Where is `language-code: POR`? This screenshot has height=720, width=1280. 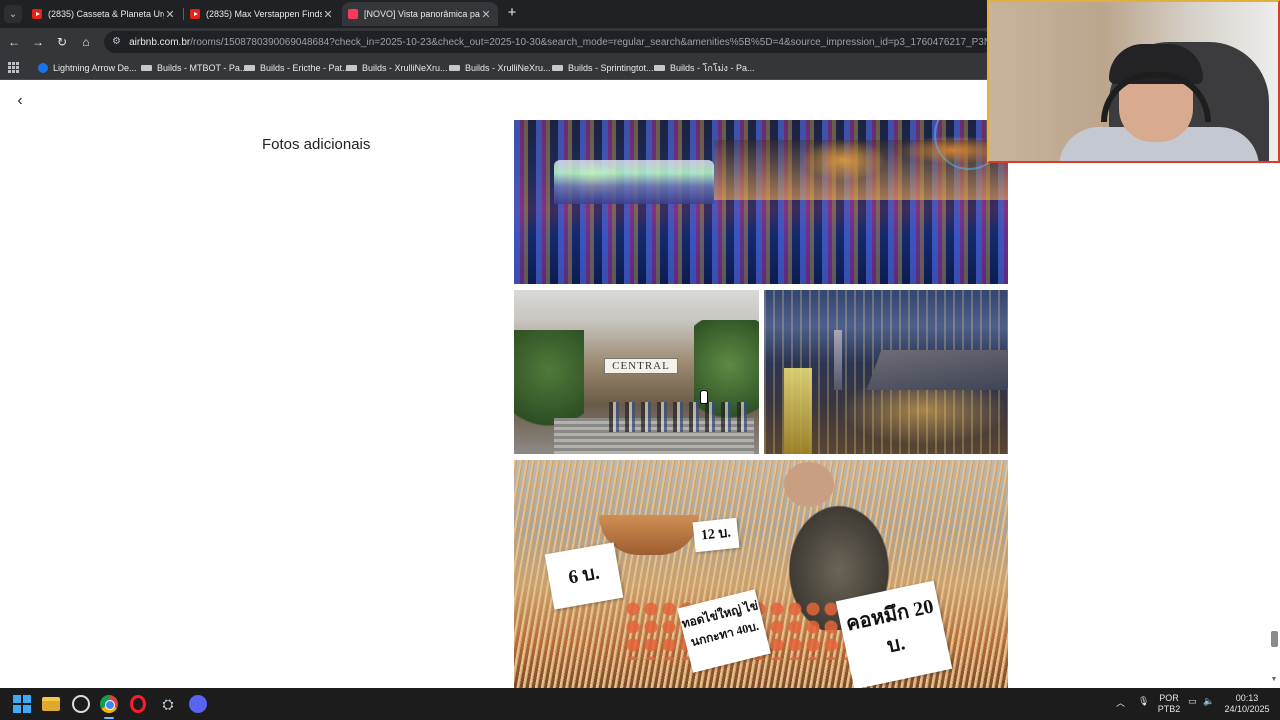 language-code: POR is located at coordinates (1169, 698).